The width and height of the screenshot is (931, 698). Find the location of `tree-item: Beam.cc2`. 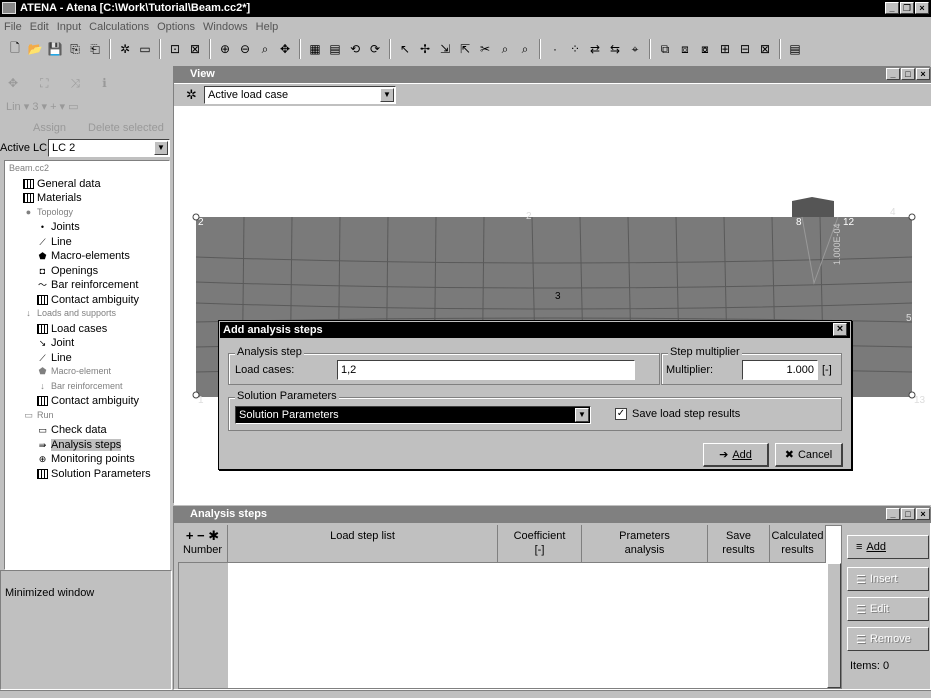

tree-item: Beam.cc2 is located at coordinates (29, 168).